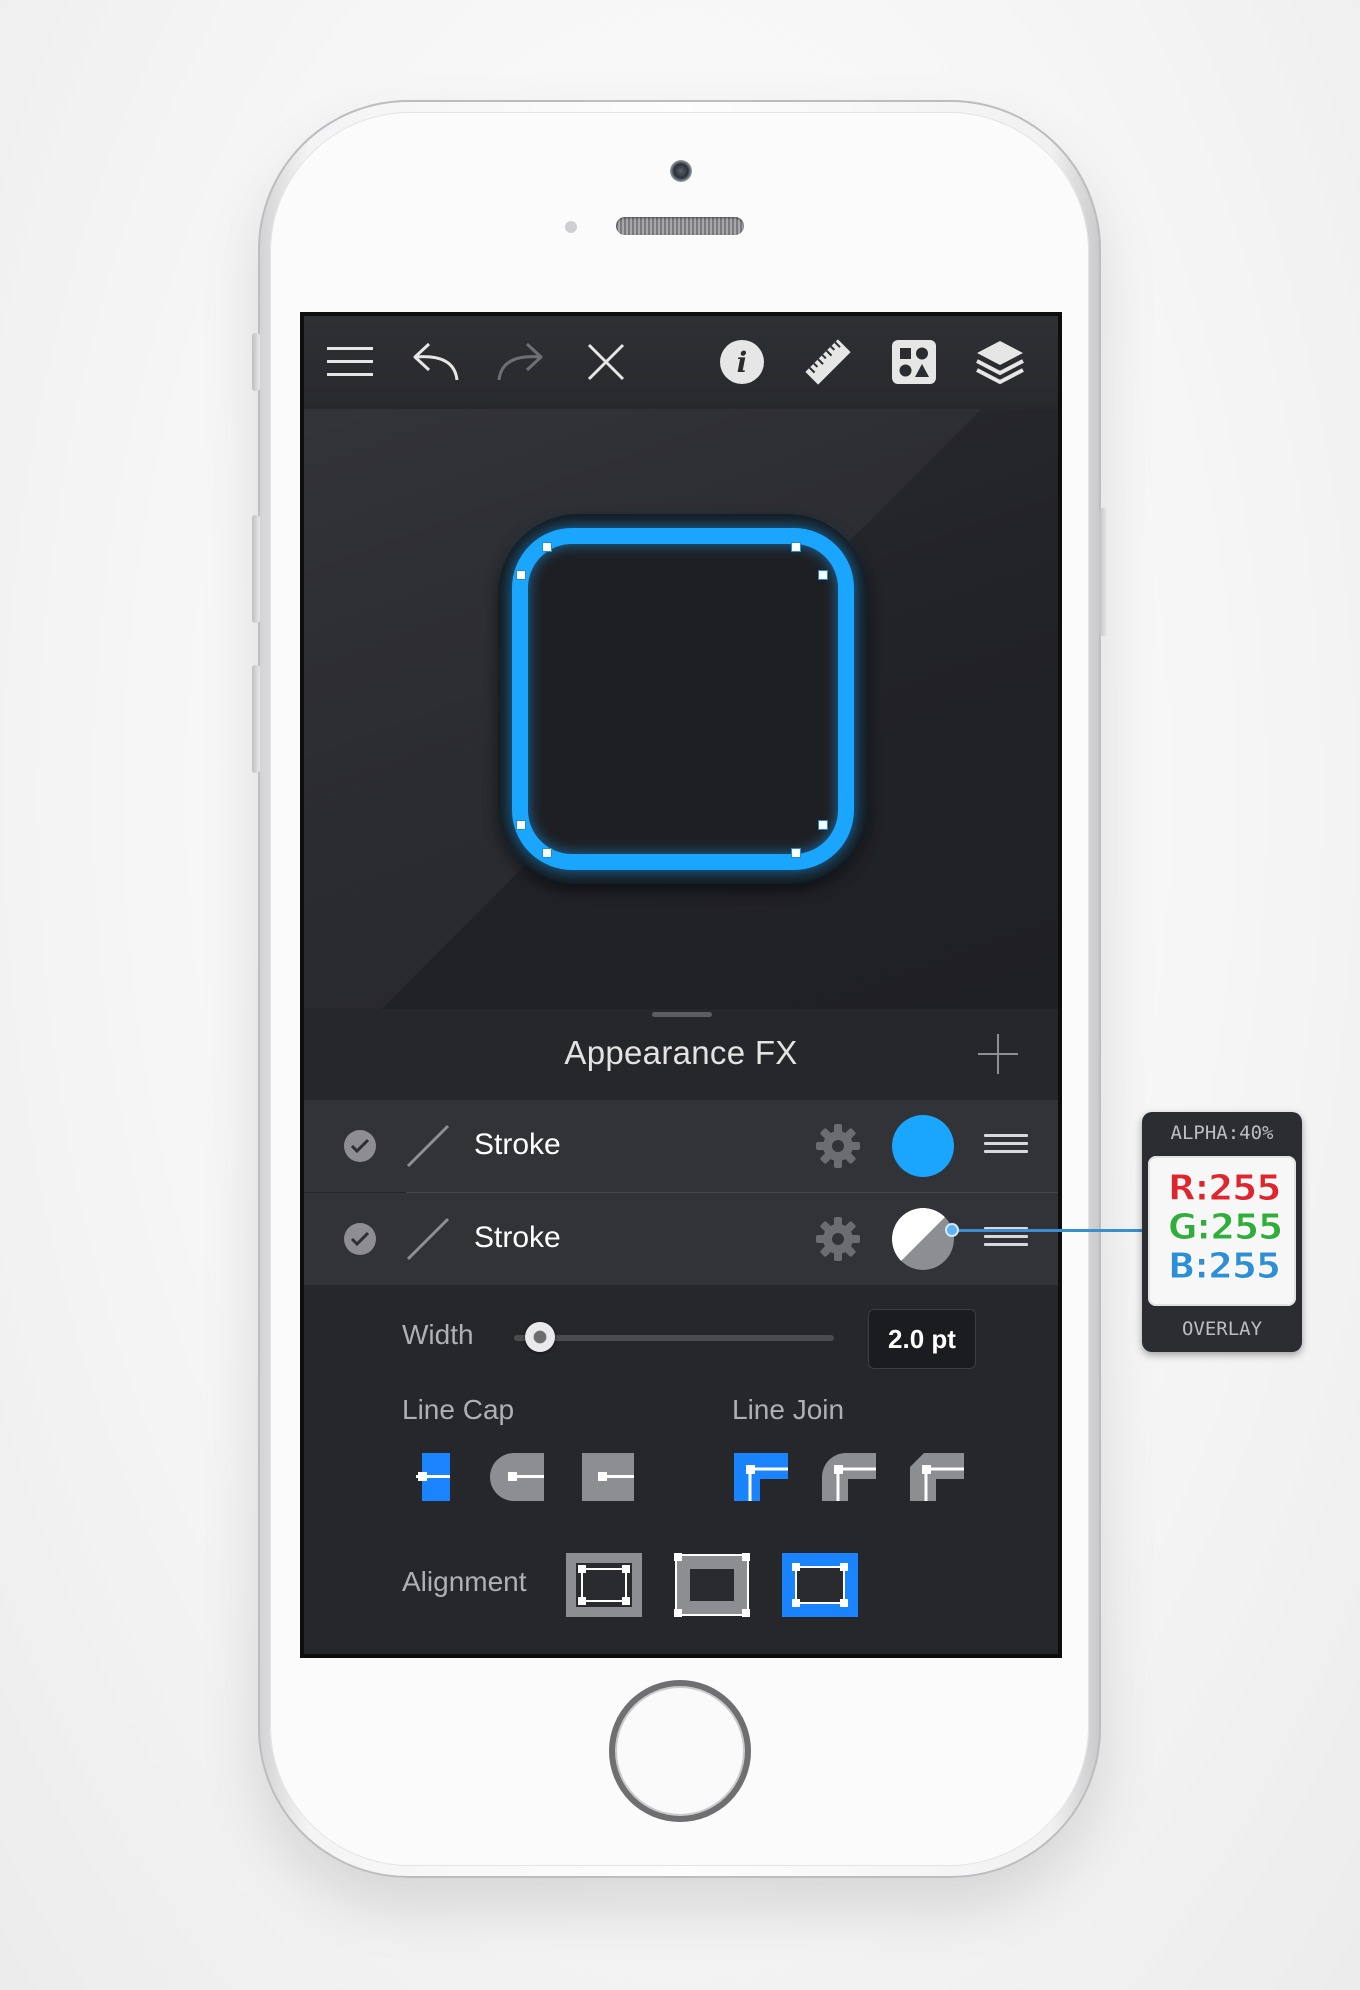 This screenshot has width=1360, height=1990. I want to click on round-cap-icon, so click(517, 1477).